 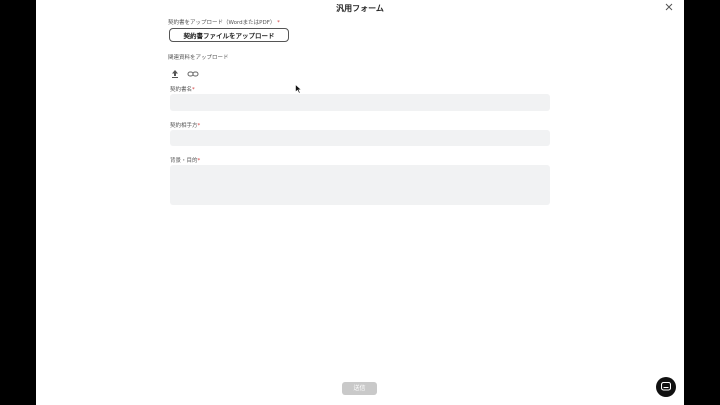 I want to click on upload-icon-graphic, so click(x=175, y=74).